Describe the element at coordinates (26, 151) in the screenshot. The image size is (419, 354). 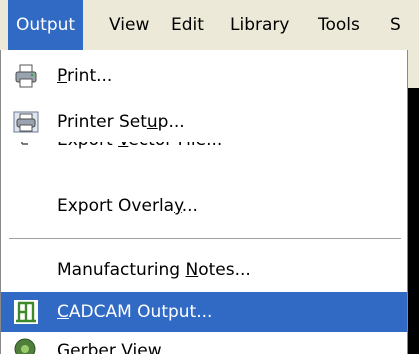
I see `export-vector-icon` at that location.